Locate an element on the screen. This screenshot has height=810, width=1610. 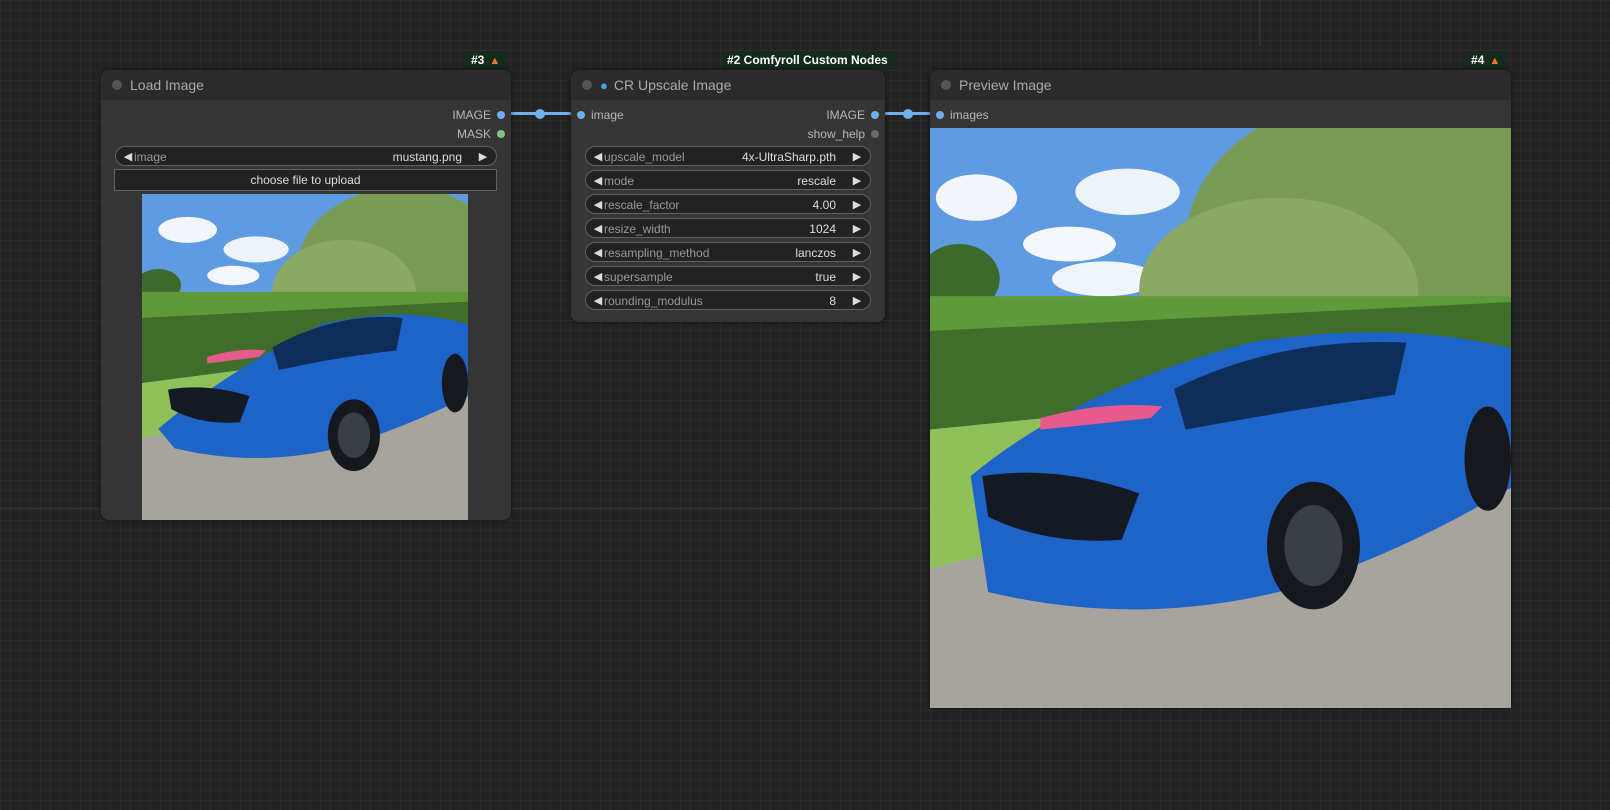
widget-label: image is located at coordinates (150, 157).